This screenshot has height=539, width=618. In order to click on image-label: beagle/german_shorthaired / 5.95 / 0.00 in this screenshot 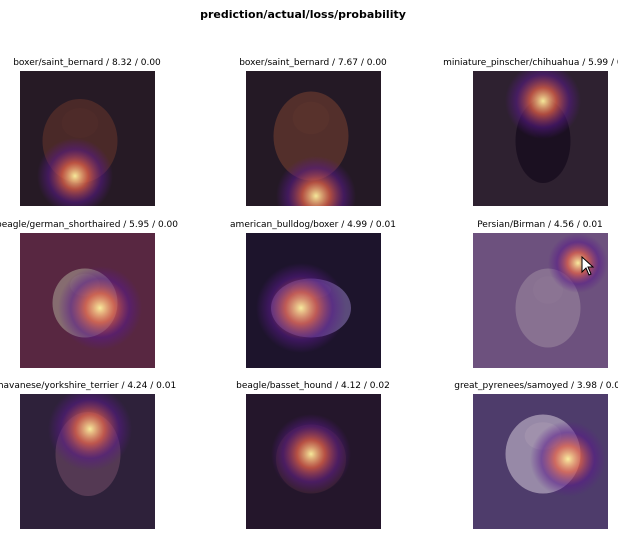, I will do `click(89, 225)`.